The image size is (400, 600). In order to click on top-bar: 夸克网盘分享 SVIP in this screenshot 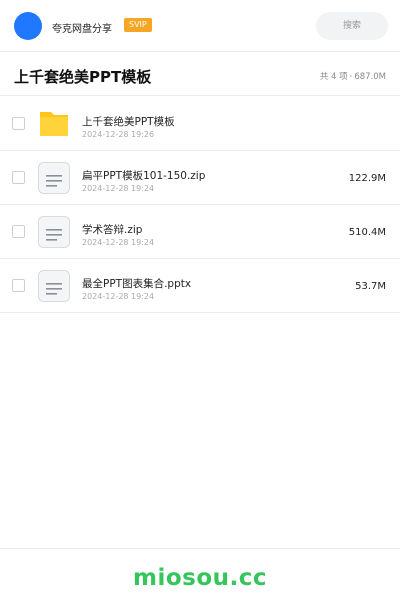, I will do `click(200, 26)`.